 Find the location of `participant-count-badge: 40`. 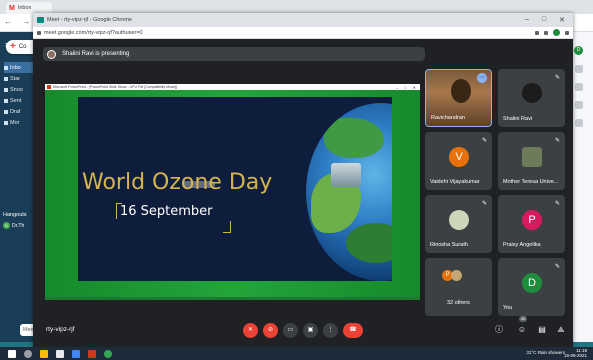

participant-count-badge: 40 is located at coordinates (523, 319).